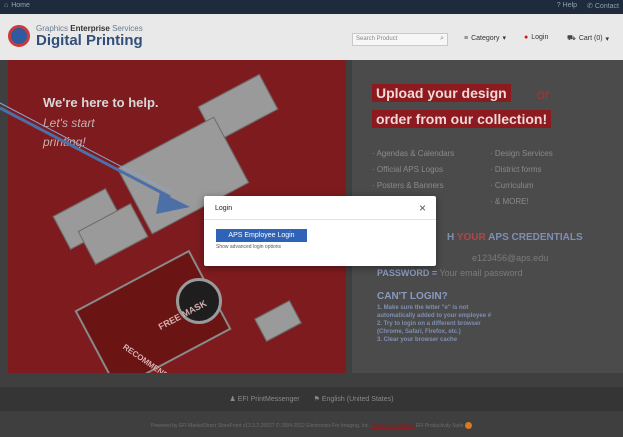 The image size is (623, 437). What do you see at coordinates (224, 208) in the screenshot?
I see `dialog-title: Login` at bounding box center [224, 208].